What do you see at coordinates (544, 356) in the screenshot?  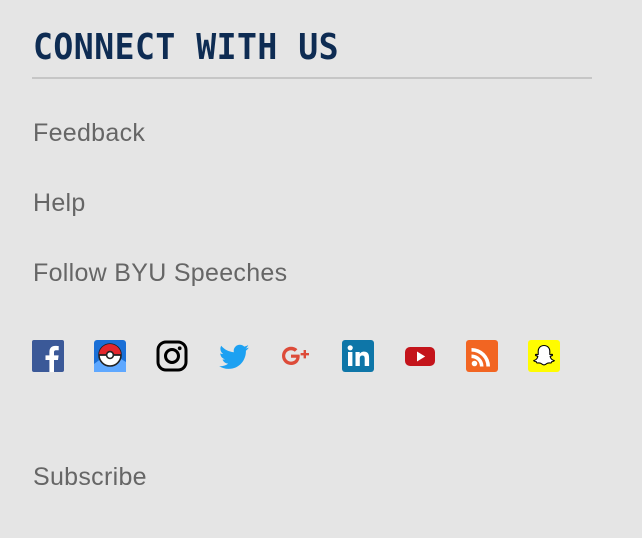 I see `snapchat-icon` at bounding box center [544, 356].